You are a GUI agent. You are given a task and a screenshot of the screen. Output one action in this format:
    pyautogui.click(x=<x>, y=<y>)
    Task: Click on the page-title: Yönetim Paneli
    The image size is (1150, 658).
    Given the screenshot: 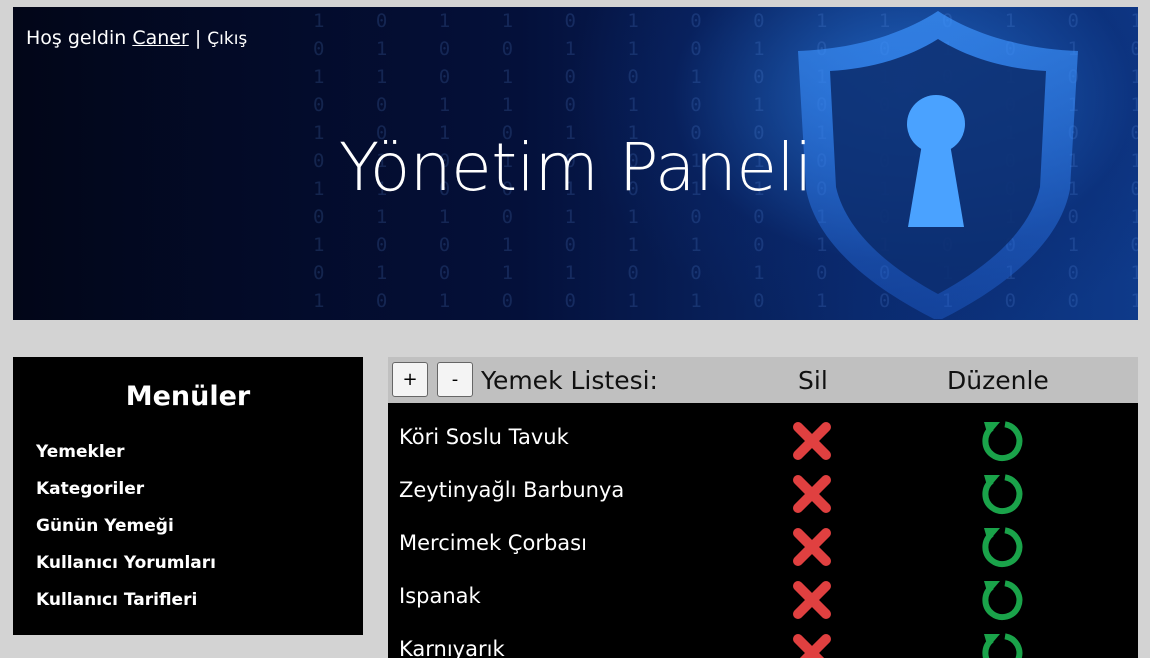 What is the action you would take?
    pyautogui.click(x=575, y=167)
    